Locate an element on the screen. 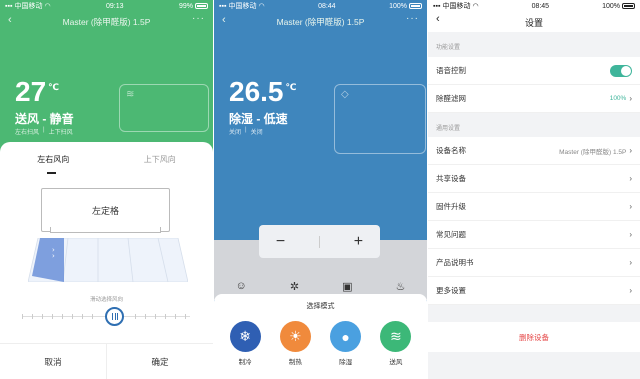 The height and width of the screenshot is (379, 640). direction-tabs: 左右风向 上下风向 is located at coordinates (106, 159).